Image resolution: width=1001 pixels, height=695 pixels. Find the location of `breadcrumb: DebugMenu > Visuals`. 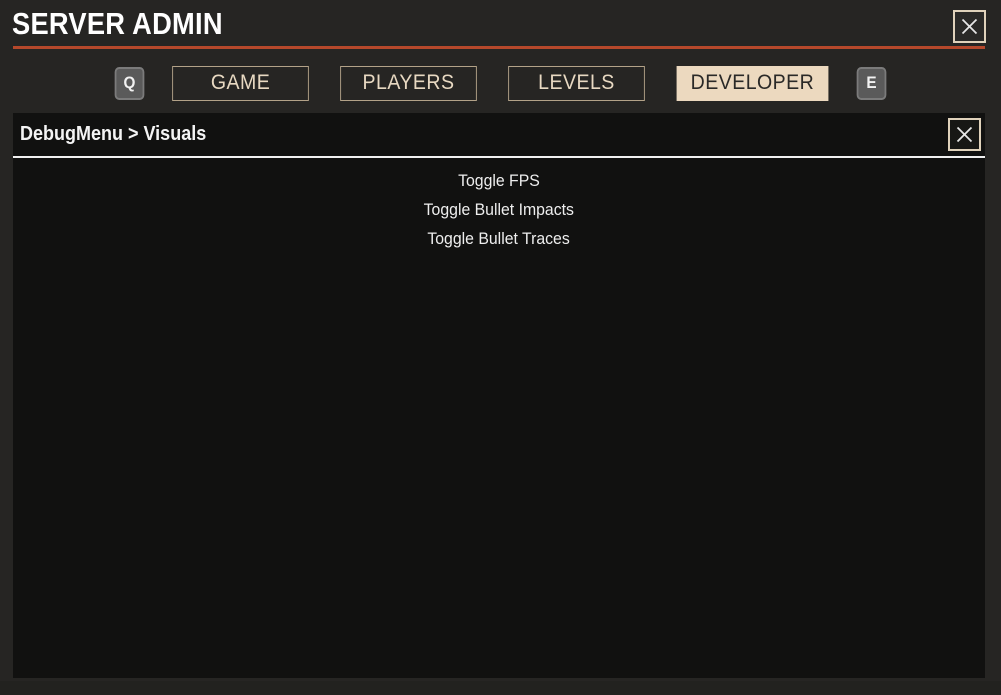

breadcrumb: DebugMenu > Visuals is located at coordinates (113, 134).